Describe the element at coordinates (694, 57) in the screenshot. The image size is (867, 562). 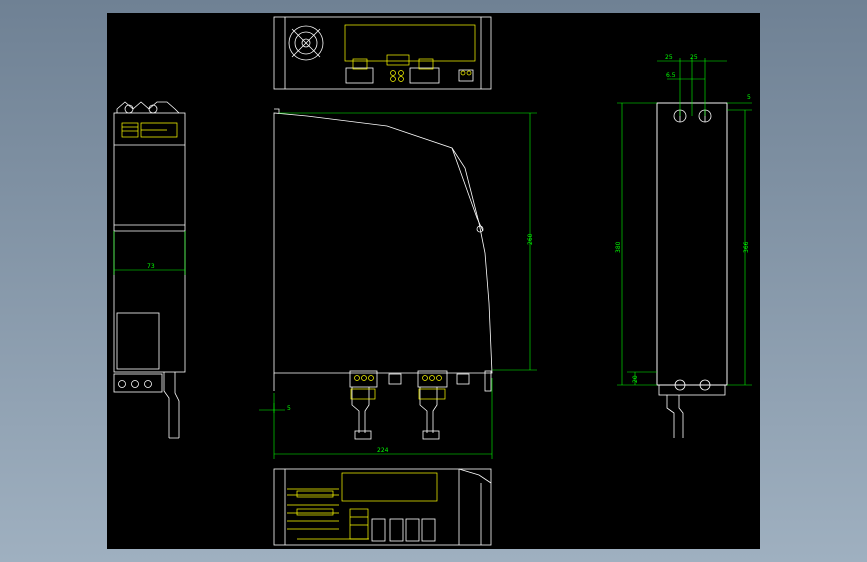
I see `dim-top-pitch-right: 25` at that location.